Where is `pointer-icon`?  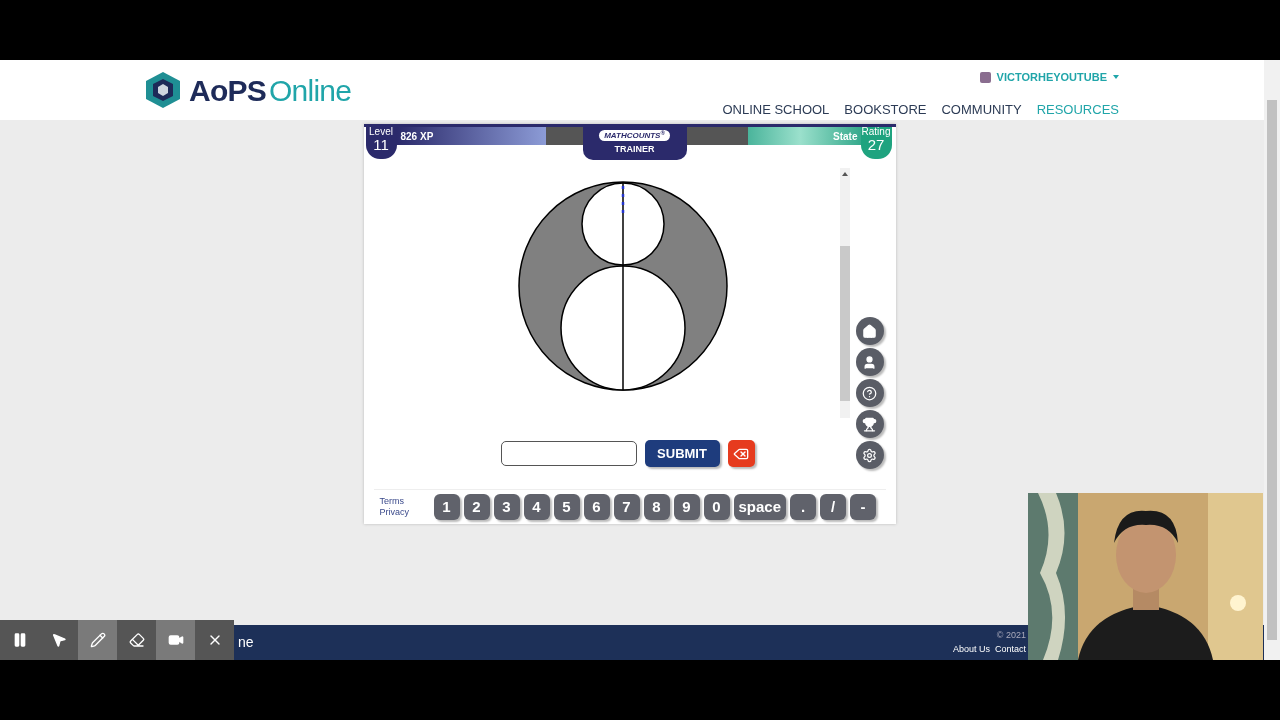 pointer-icon is located at coordinates (58, 640).